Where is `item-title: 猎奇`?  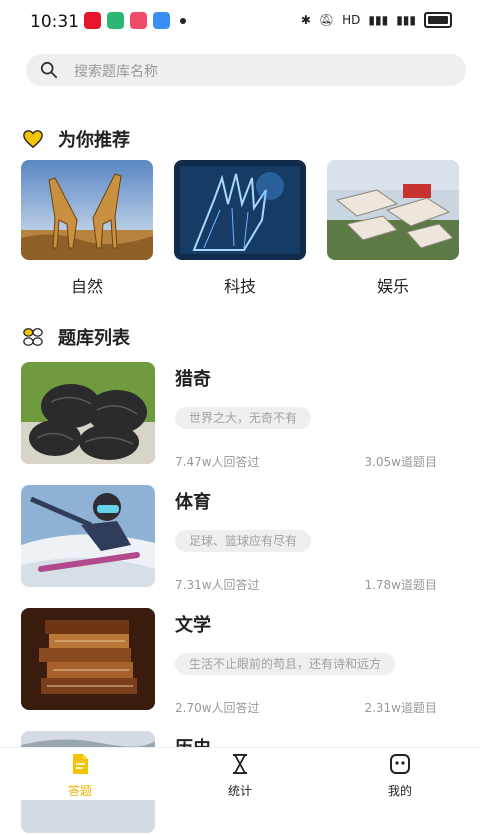 item-title: 猎奇 is located at coordinates (193, 379).